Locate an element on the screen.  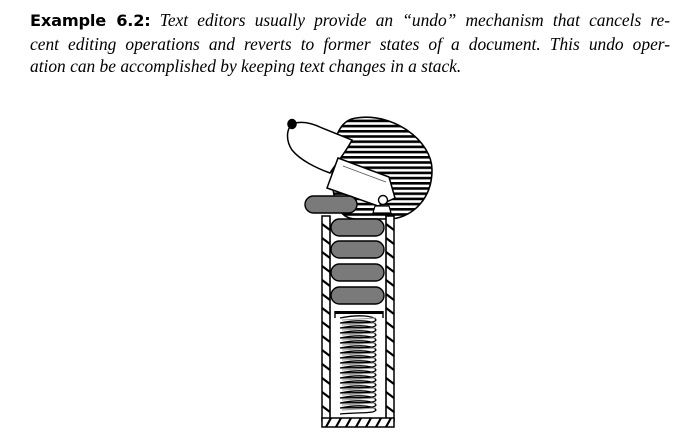
hand-tip is located at coordinates (292, 124).